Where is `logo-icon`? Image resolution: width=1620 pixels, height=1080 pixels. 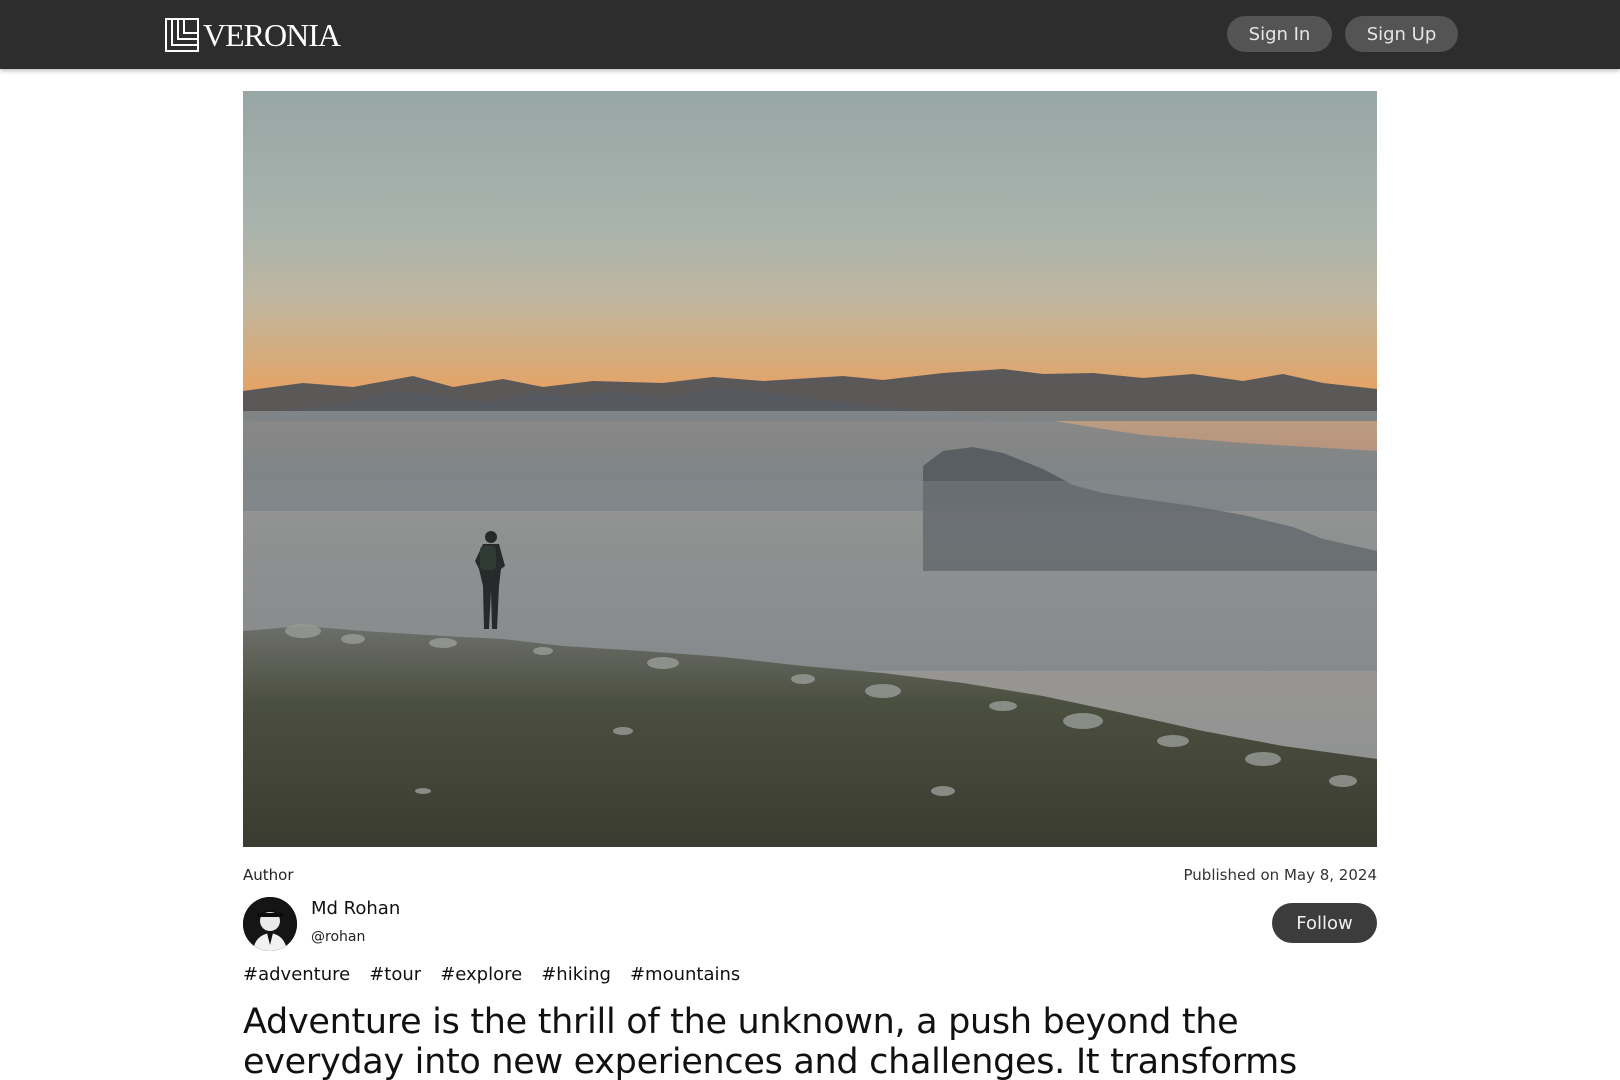 logo-icon is located at coordinates (182, 35).